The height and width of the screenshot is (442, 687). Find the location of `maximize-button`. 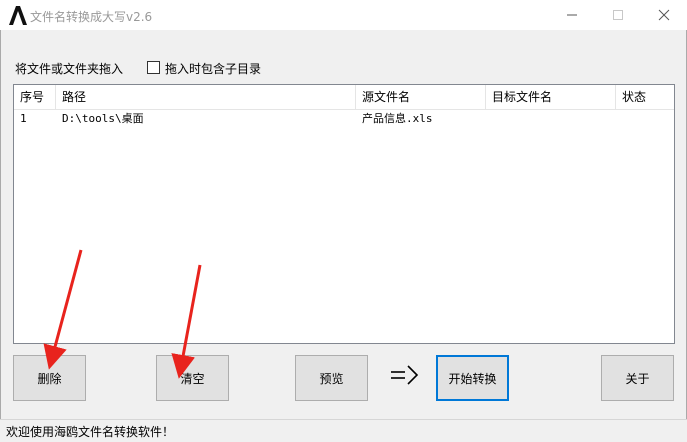

maximize-button is located at coordinates (618, 15).